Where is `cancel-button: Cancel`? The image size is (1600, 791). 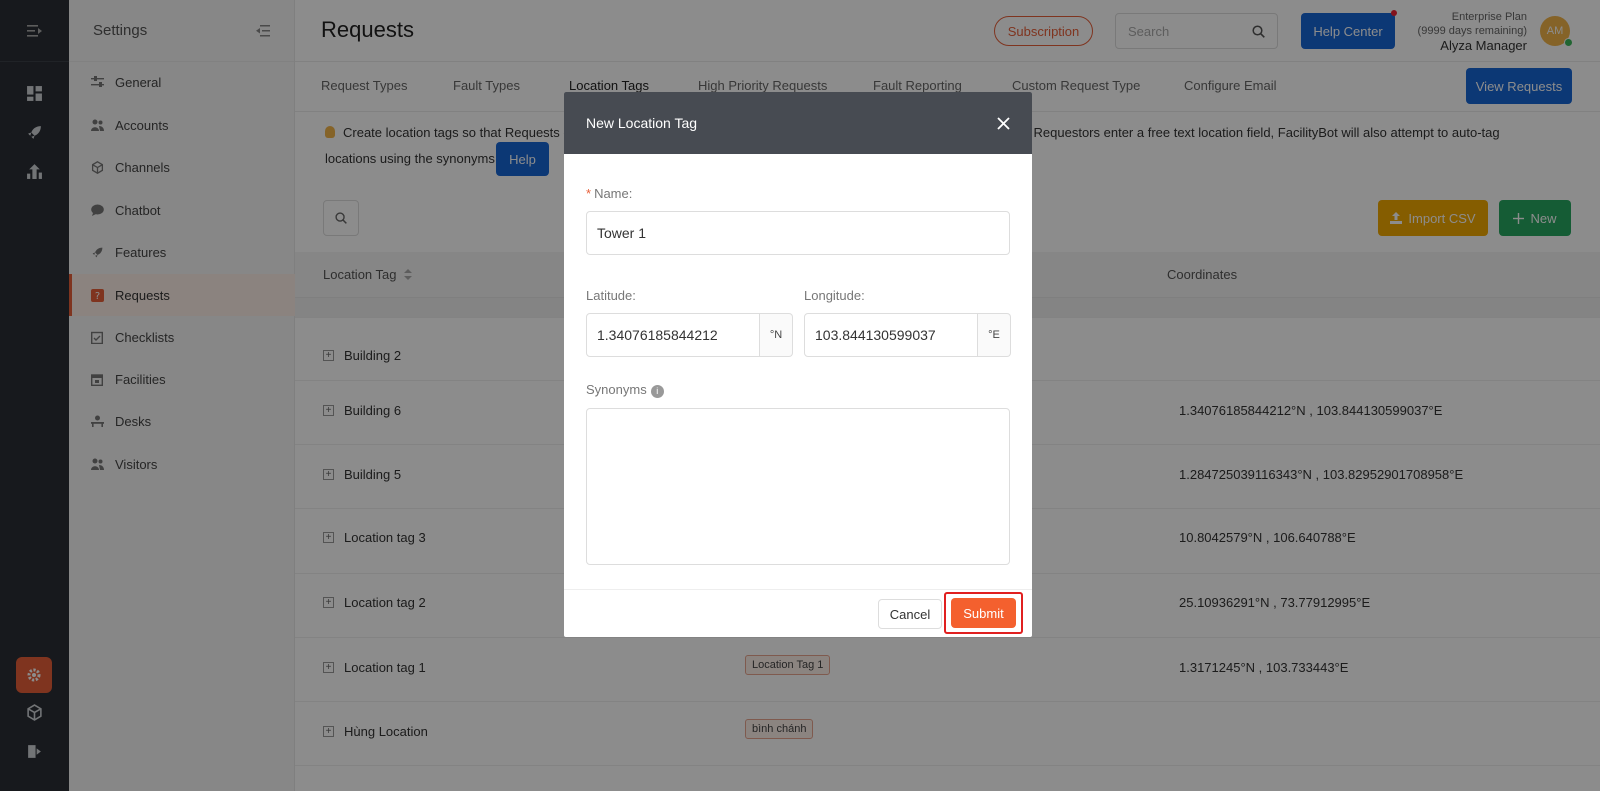 cancel-button: Cancel is located at coordinates (910, 614).